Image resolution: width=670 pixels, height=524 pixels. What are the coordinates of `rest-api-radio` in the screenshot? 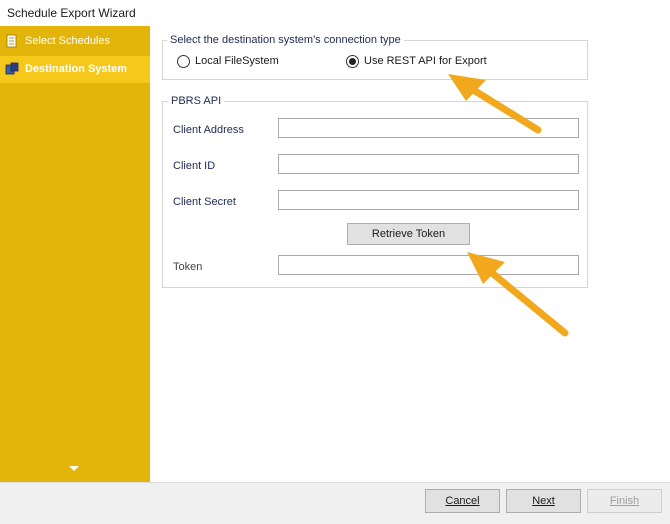 It's located at (352, 61).